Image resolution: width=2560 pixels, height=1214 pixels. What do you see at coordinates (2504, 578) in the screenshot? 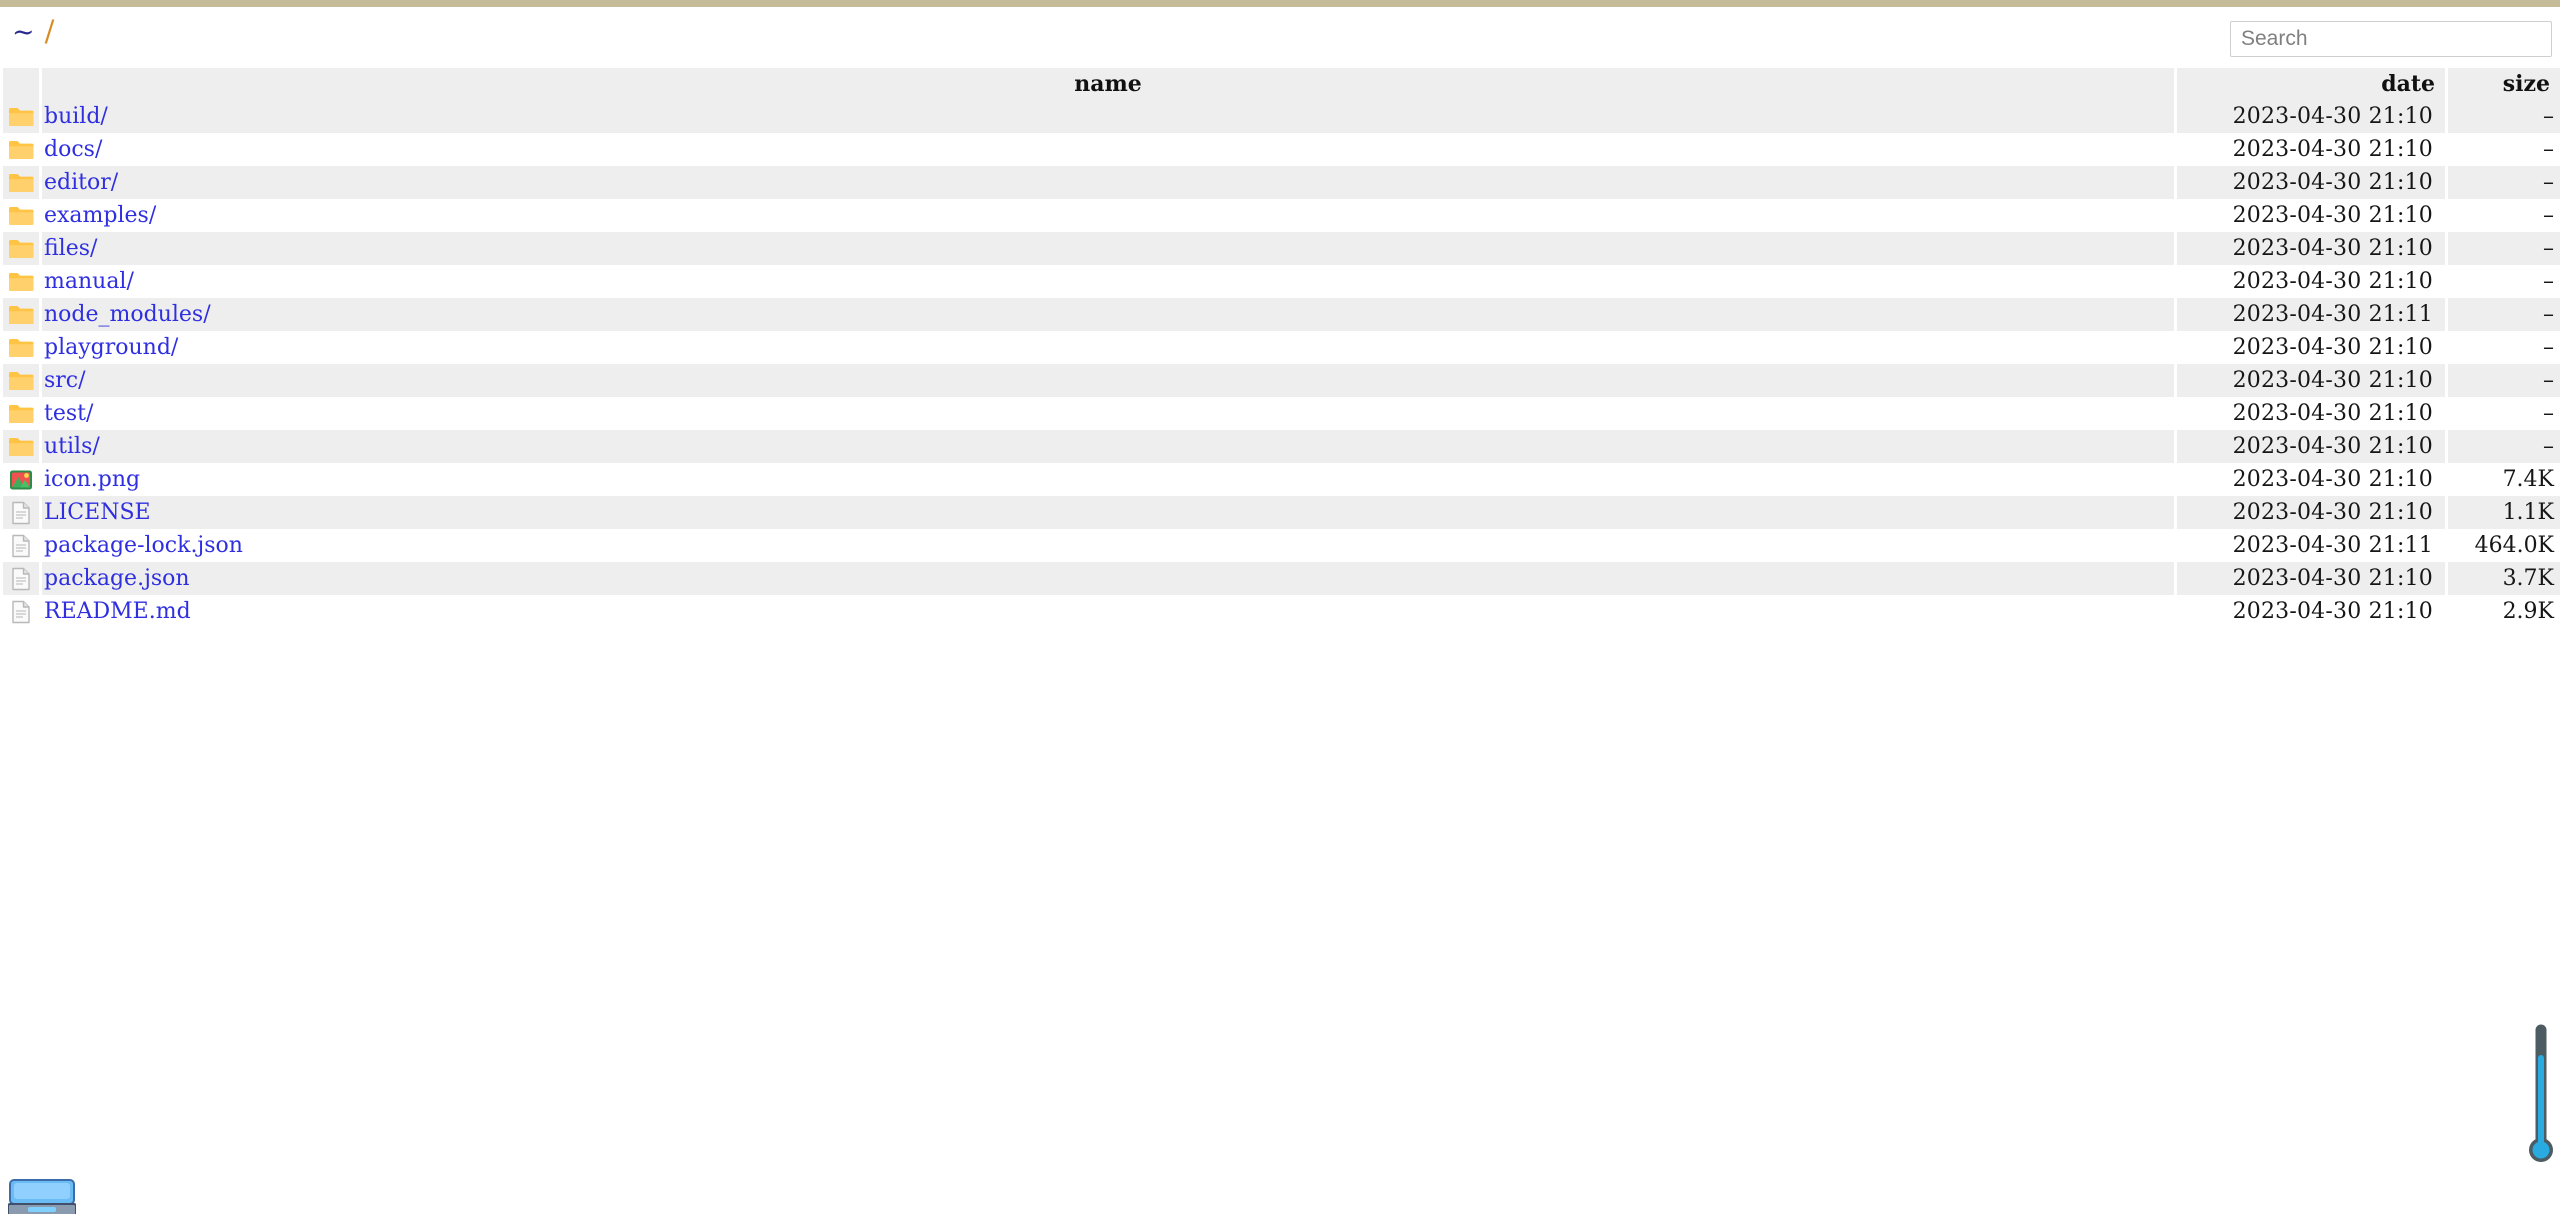
I see `row-size-cell: 3.7K` at bounding box center [2504, 578].